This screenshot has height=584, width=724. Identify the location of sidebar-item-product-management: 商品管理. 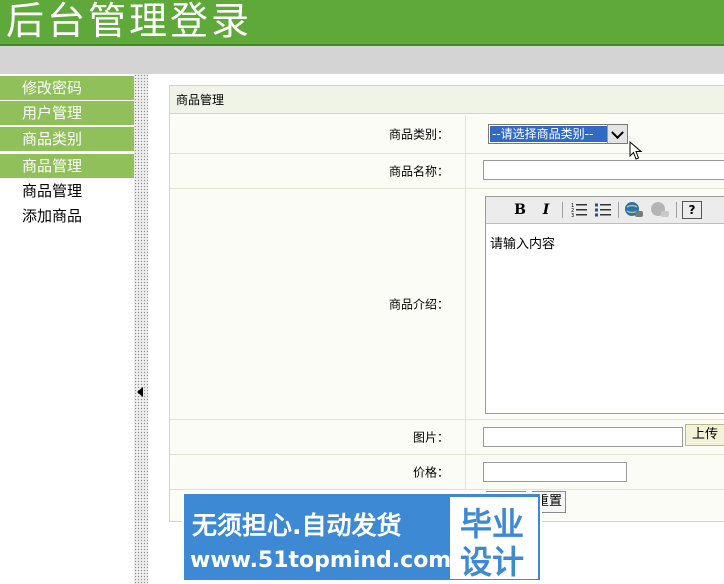
(67, 166).